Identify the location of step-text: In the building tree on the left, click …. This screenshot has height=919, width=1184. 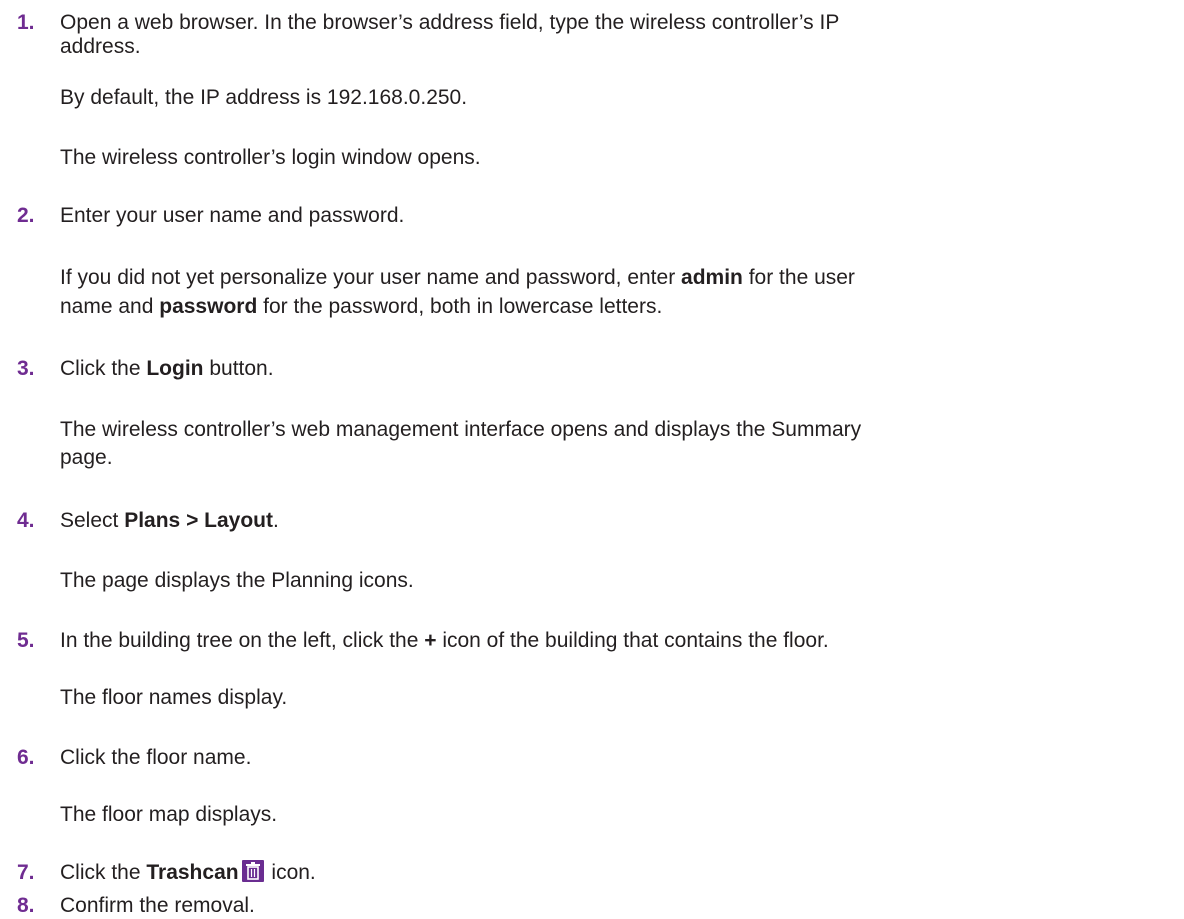
(444, 640).